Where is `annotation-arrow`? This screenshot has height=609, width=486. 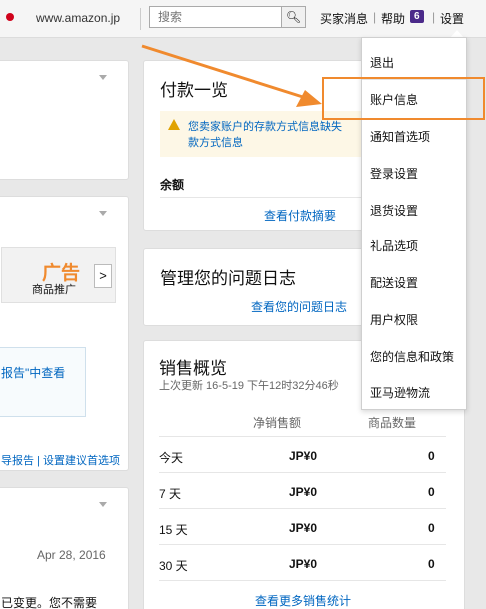
annotation-arrow is located at coordinates (231, 75).